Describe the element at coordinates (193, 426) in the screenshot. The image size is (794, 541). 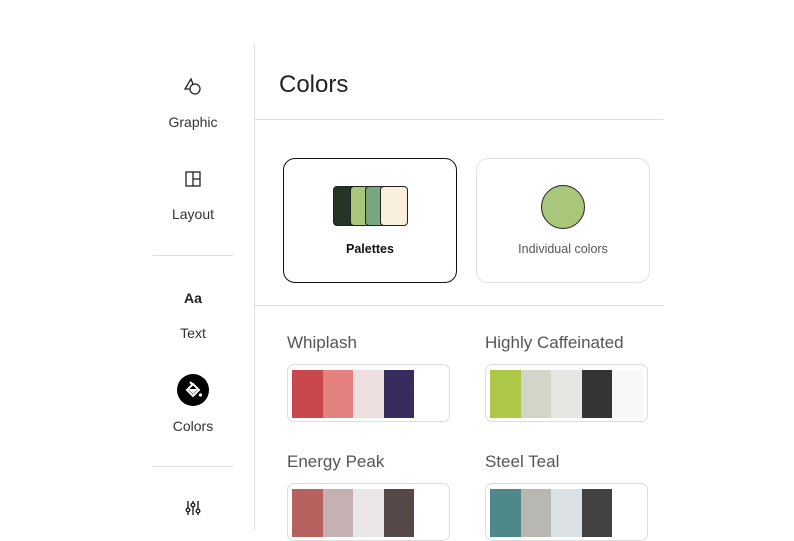
I see `sidebar-item-label: Colors` at that location.